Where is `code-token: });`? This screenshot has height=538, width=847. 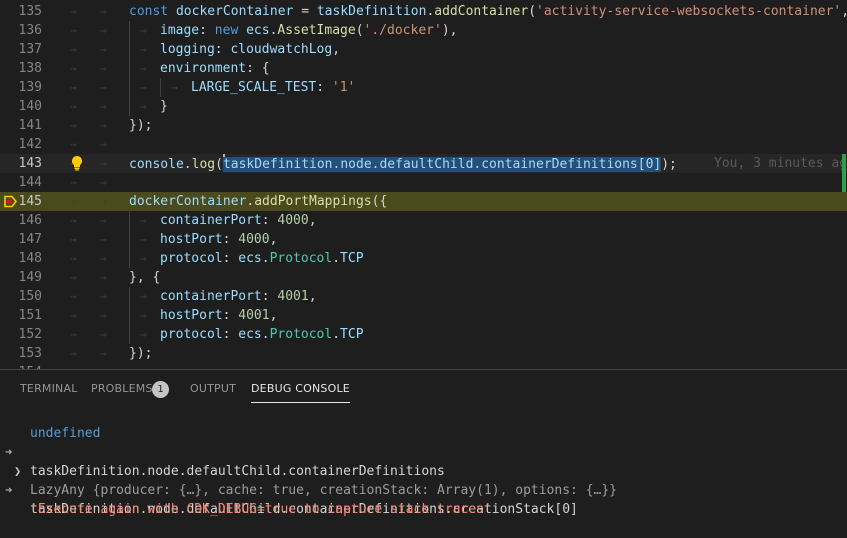
code-token: }); is located at coordinates (141, 353).